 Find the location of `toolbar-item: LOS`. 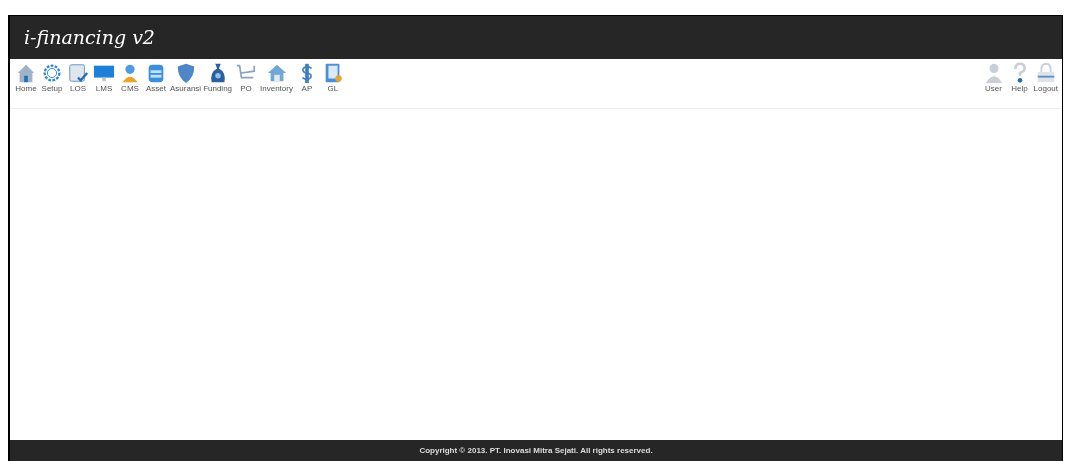

toolbar-item: LOS is located at coordinates (78, 78).